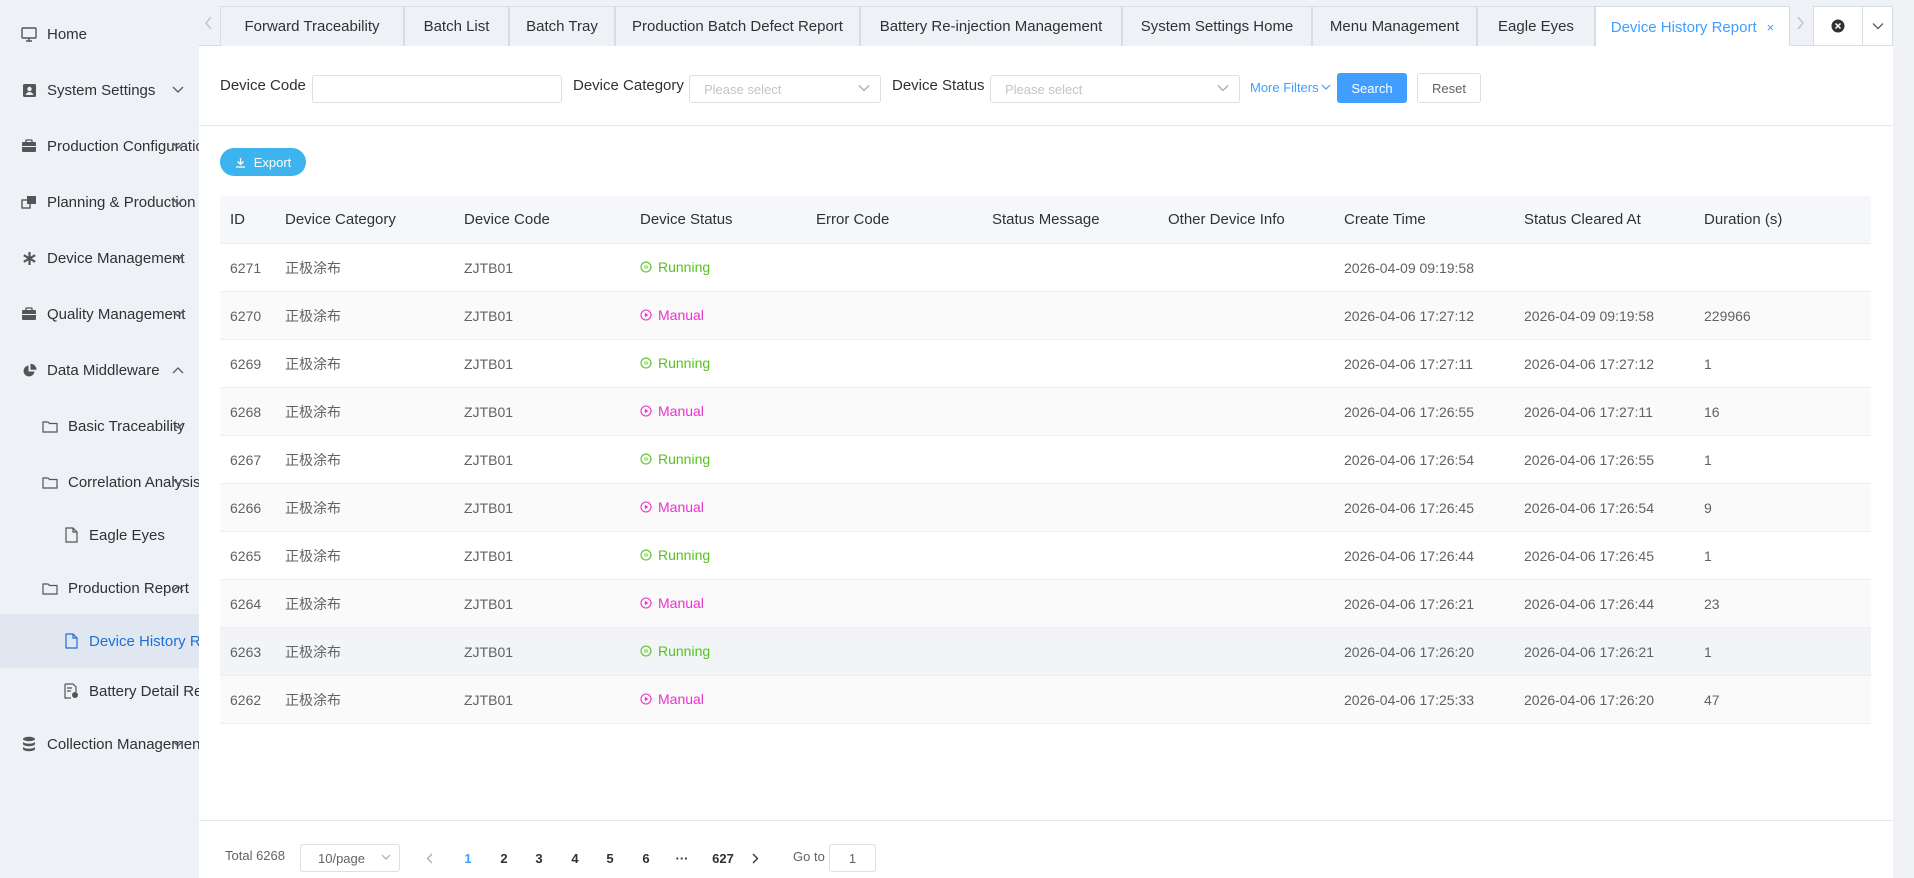 This screenshot has height=878, width=1914. What do you see at coordinates (1409, 459) in the screenshot?
I see `cell-create-time: 2026-04-06 17:26:54` at bounding box center [1409, 459].